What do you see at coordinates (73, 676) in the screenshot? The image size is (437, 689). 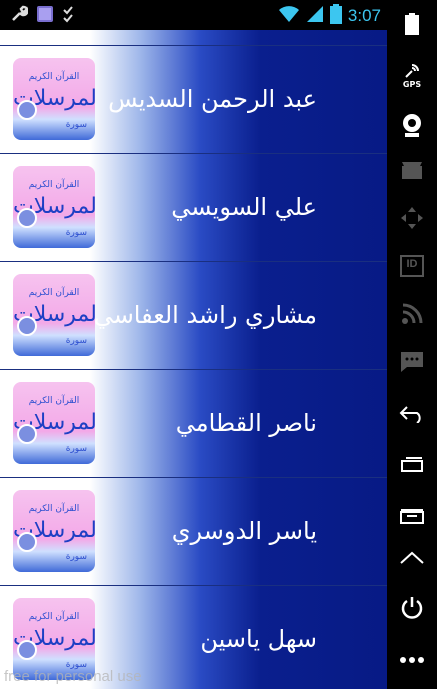 I see `watermark: free for personal use` at bounding box center [73, 676].